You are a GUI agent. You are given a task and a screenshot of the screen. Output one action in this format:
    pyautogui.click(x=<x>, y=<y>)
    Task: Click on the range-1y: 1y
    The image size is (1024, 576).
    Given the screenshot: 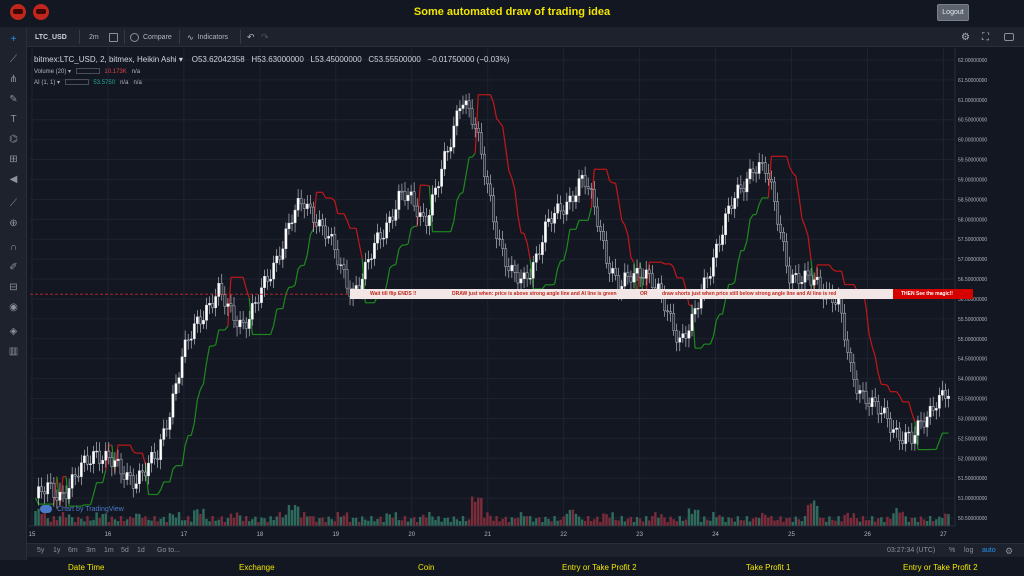 What is the action you would take?
    pyautogui.click(x=56, y=550)
    